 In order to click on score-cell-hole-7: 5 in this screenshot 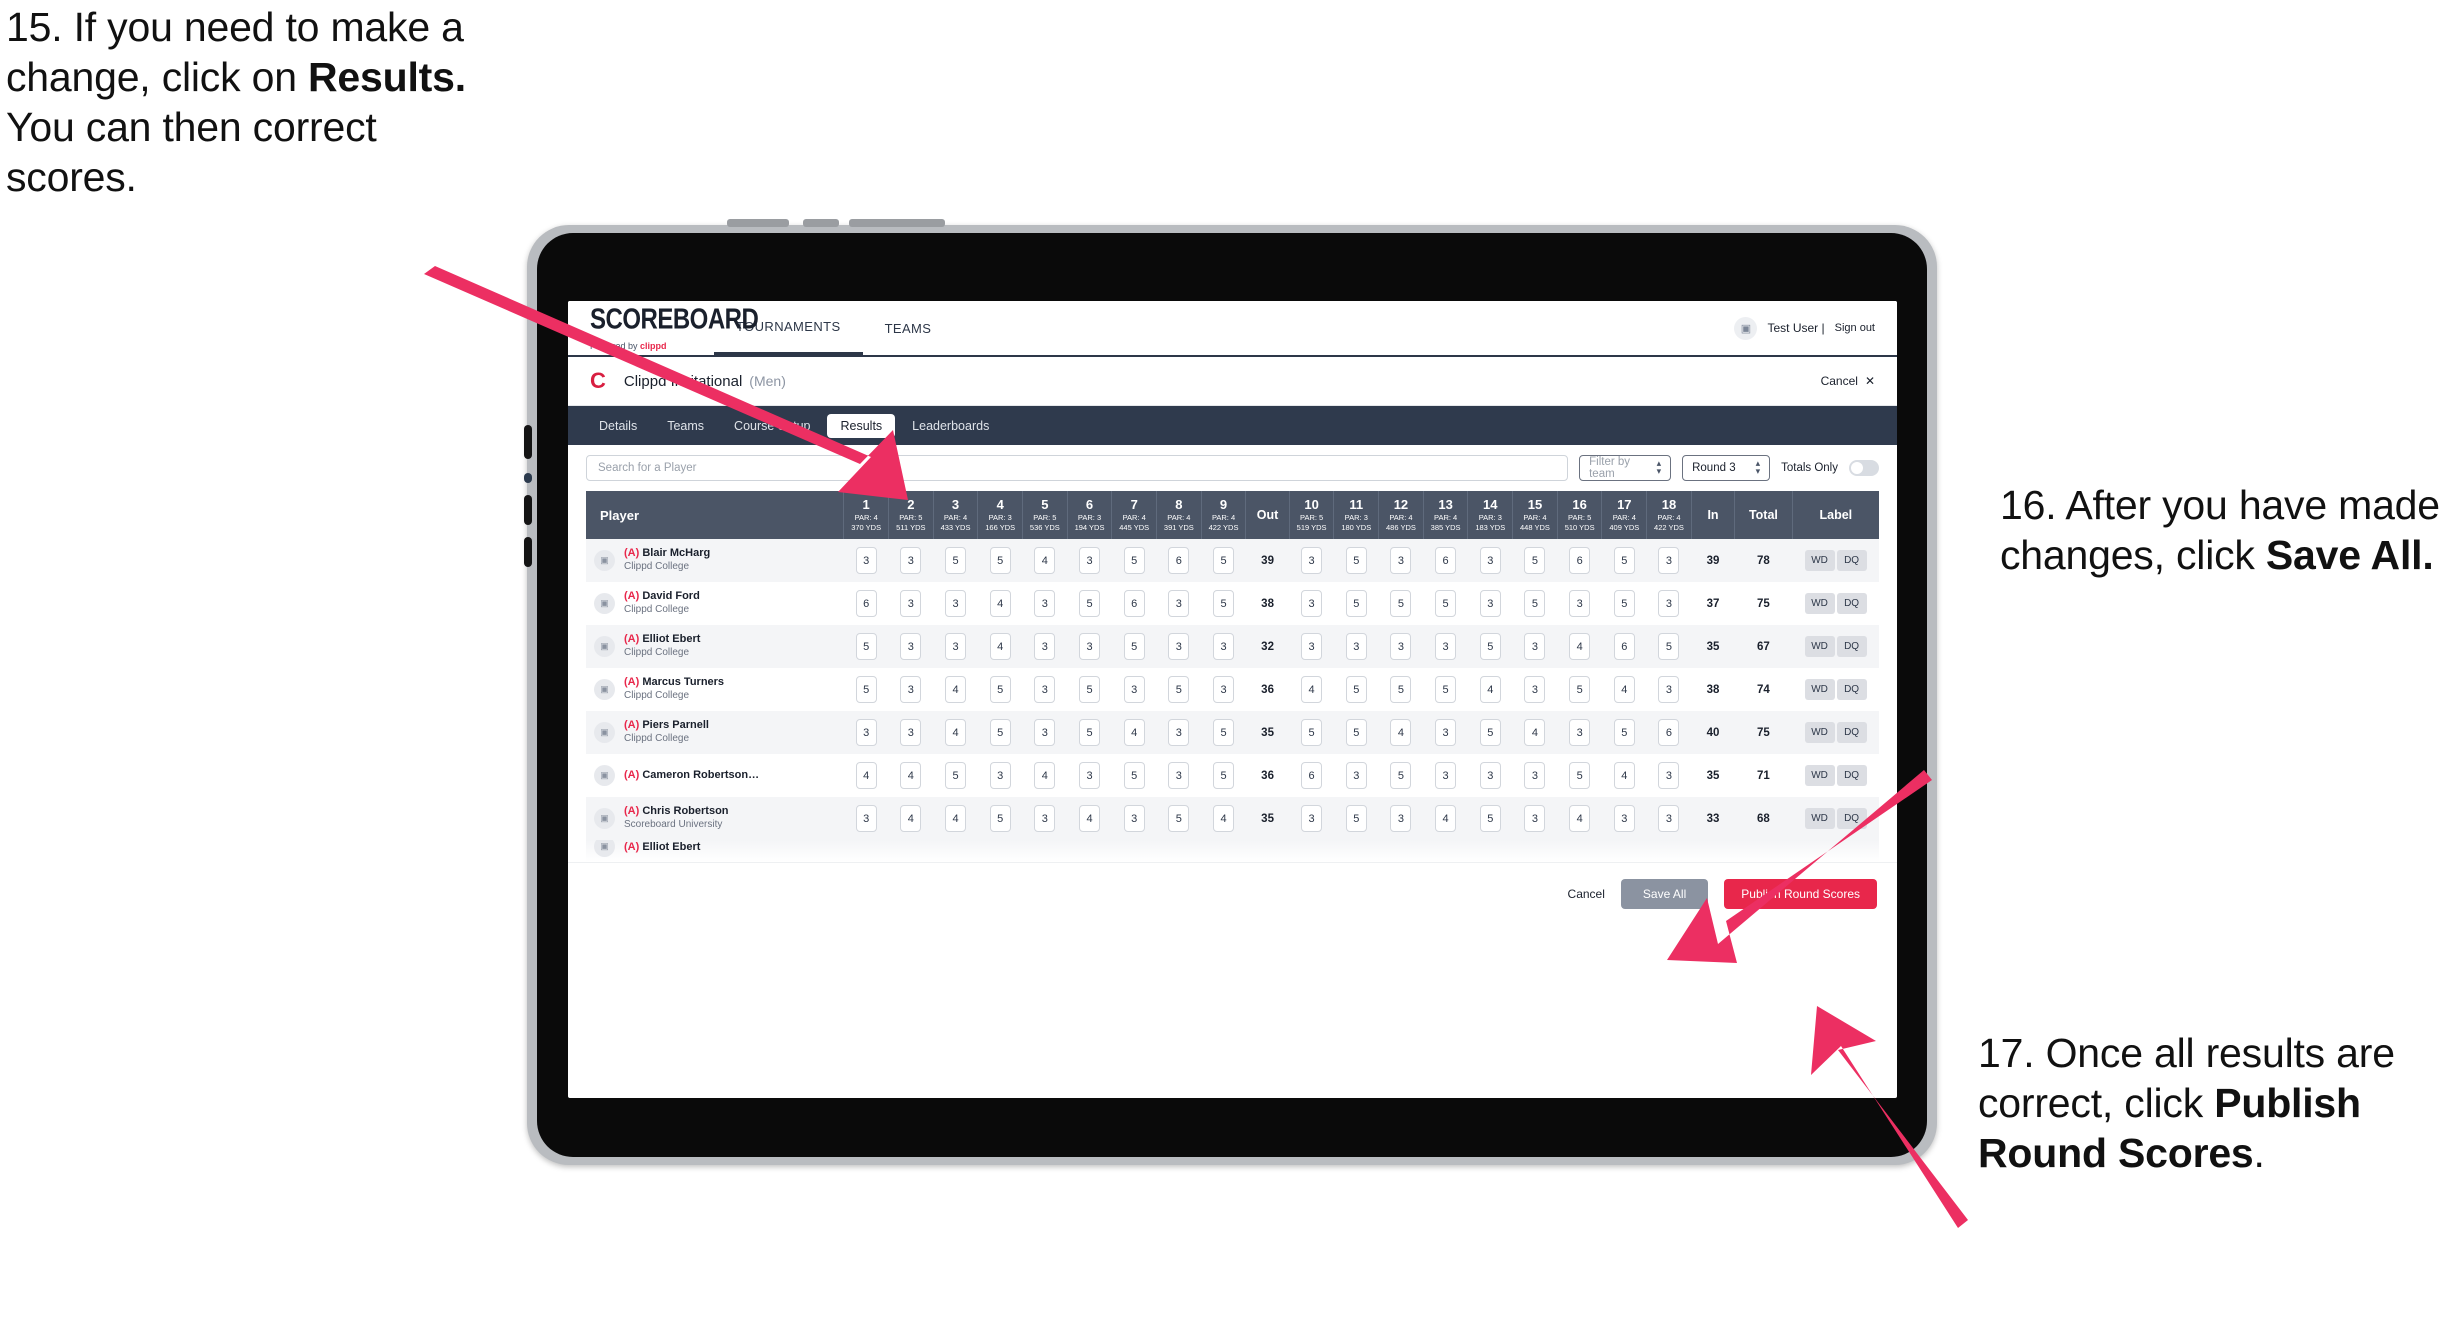, I will do `click(1134, 775)`.